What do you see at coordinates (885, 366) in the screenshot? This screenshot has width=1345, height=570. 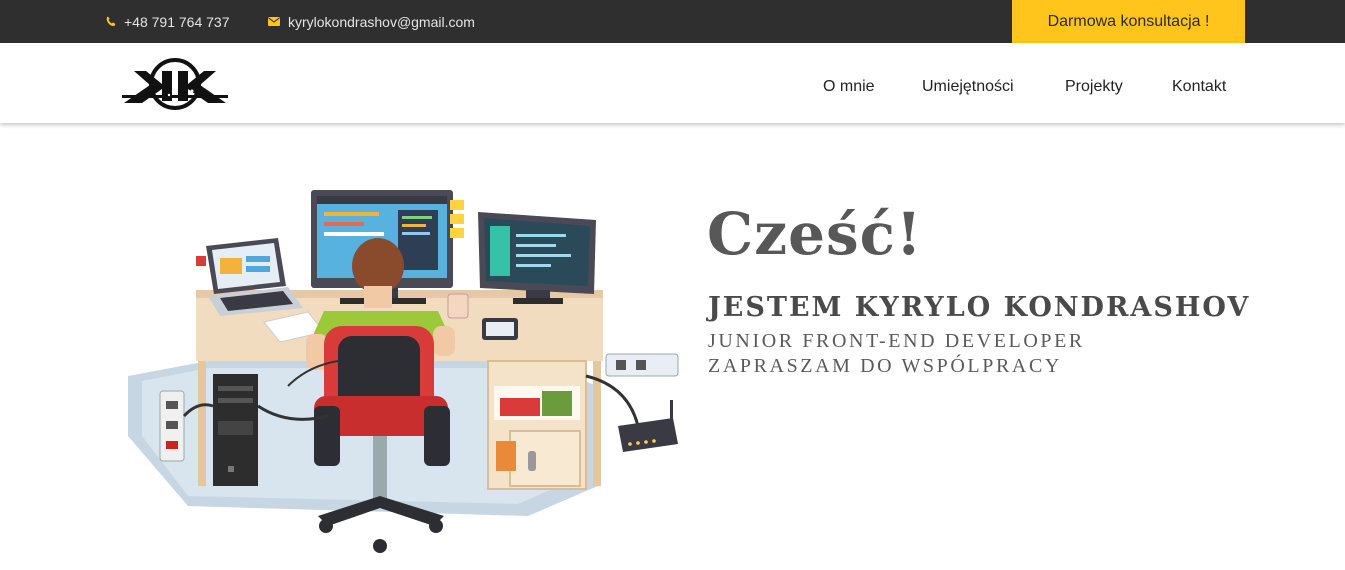 I see `hero-invite: ZAPRASZAM DO WSPÓLPRACY` at bounding box center [885, 366].